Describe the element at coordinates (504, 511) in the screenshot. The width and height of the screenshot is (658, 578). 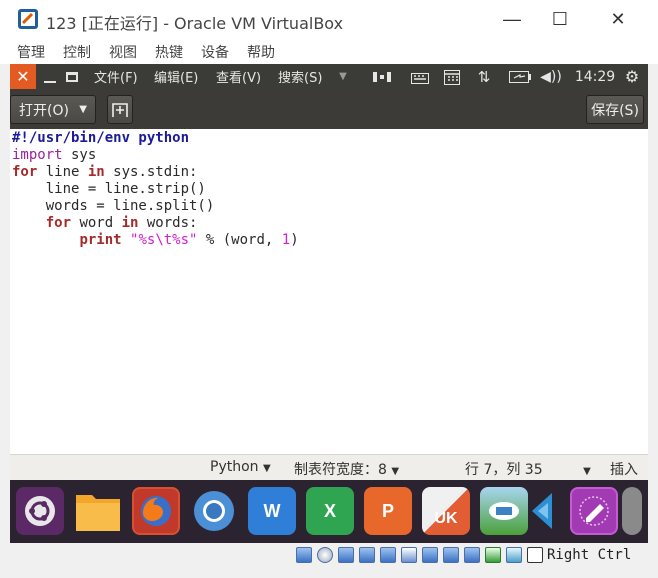
I see `usb-creator-icon` at that location.